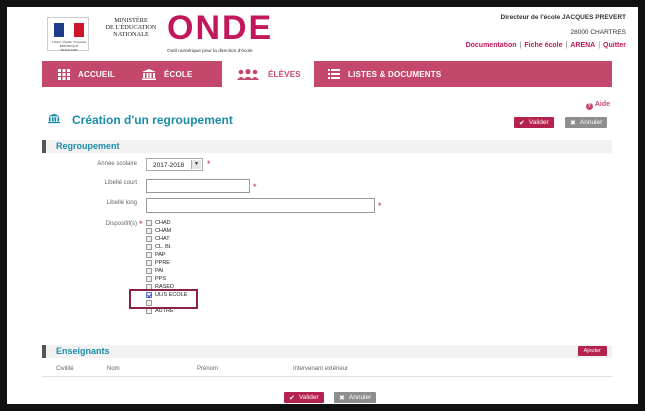  Describe the element at coordinates (198, 186) in the screenshot. I see `libelle-court-input` at that location.